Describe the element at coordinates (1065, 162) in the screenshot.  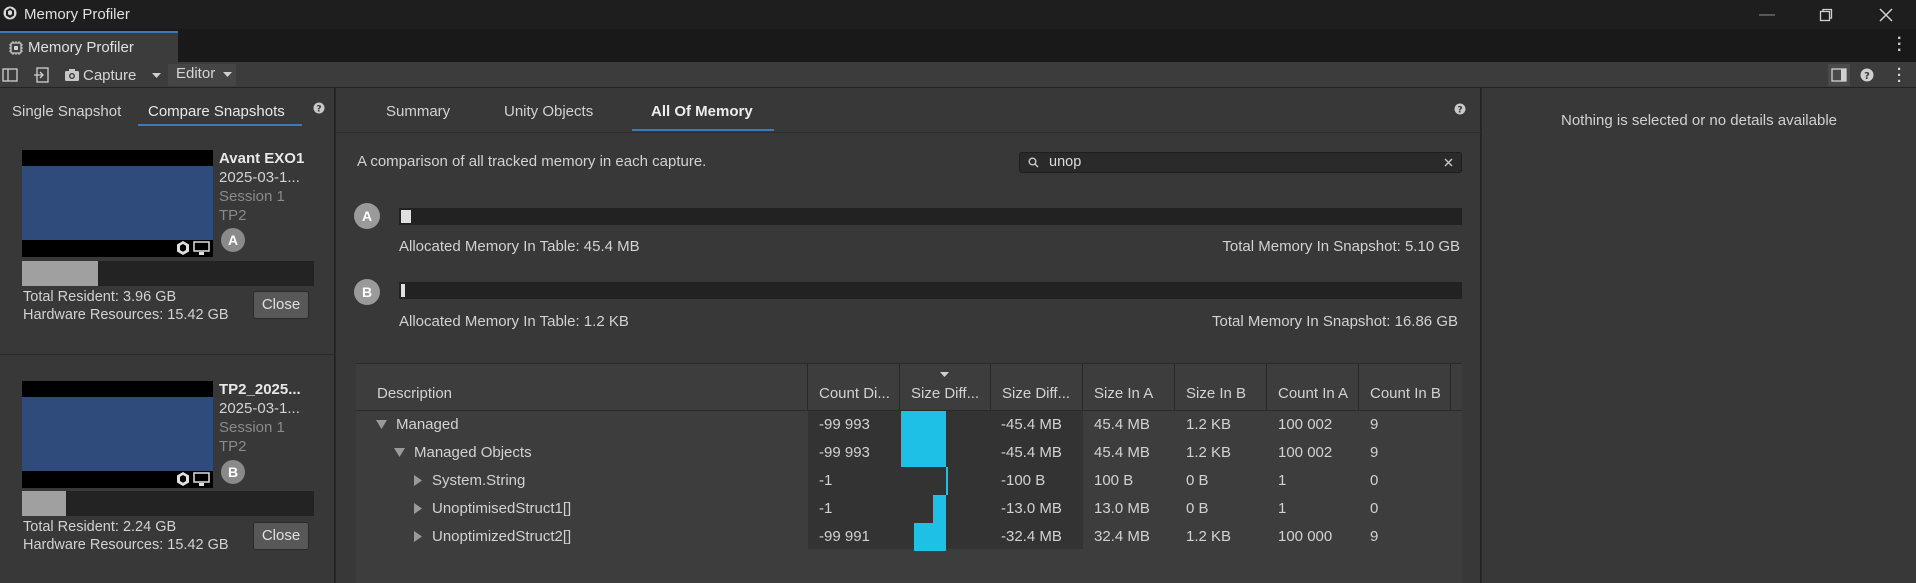
I see `search-input: unop` at that location.